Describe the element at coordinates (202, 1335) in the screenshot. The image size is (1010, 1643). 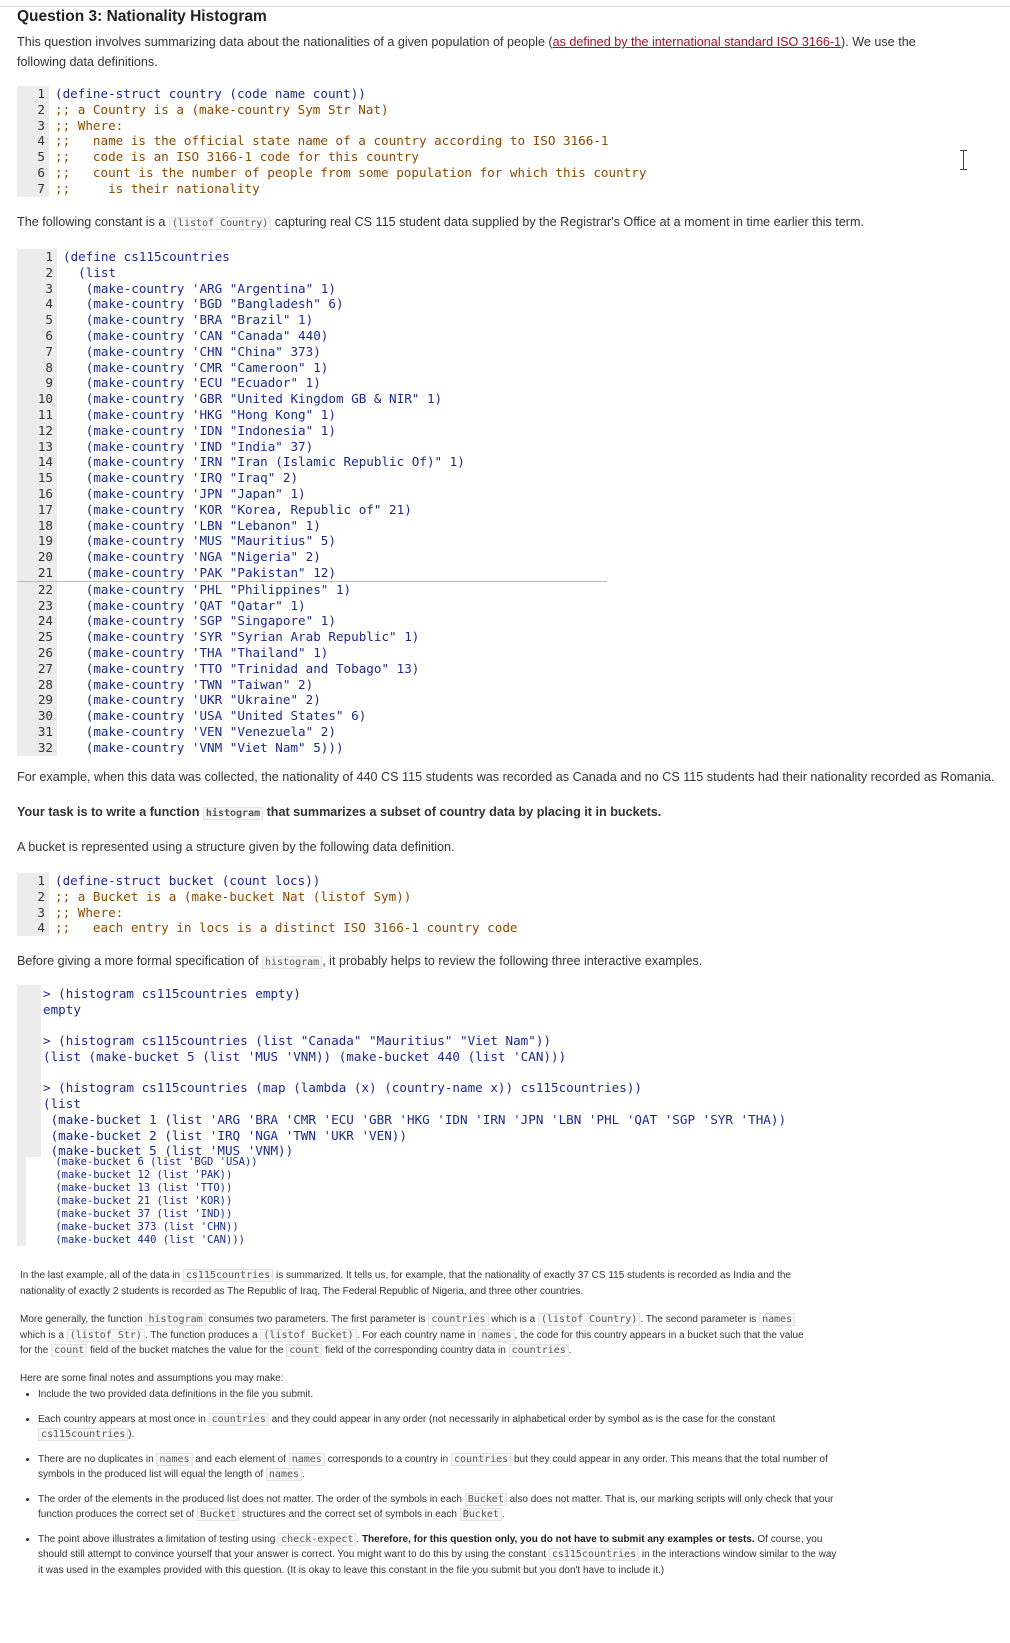
I see `text: . The function produces a` at that location.